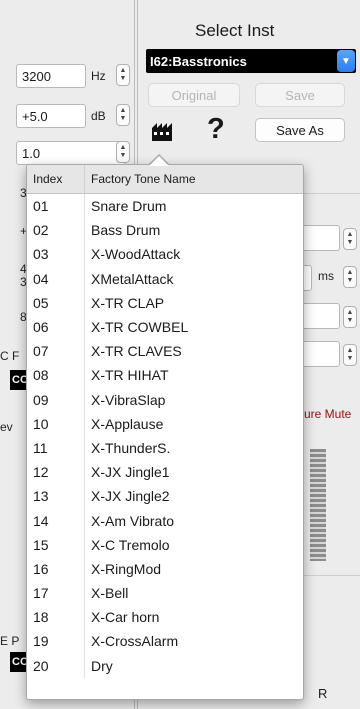  Describe the element at coordinates (36, 76) in the screenshot. I see `frequency-value: 3200` at that location.